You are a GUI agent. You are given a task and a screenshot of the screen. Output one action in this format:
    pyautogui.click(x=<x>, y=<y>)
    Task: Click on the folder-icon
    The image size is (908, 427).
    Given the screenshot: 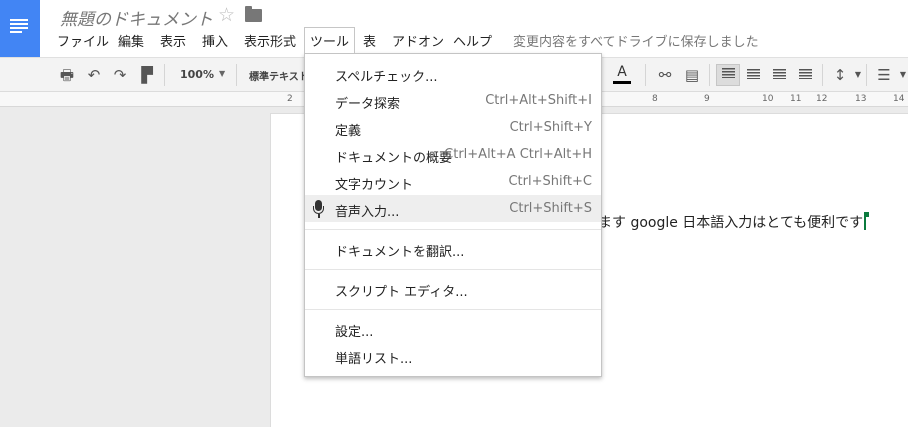 What is the action you would take?
    pyautogui.click(x=253, y=14)
    